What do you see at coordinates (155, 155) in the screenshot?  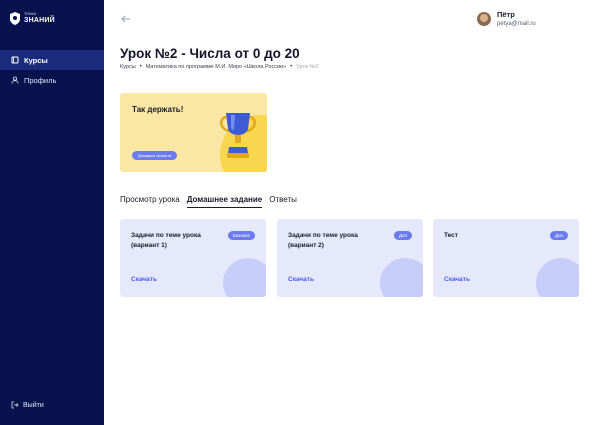 I see `homework-accepted-button: Домашка принята` at bounding box center [155, 155].